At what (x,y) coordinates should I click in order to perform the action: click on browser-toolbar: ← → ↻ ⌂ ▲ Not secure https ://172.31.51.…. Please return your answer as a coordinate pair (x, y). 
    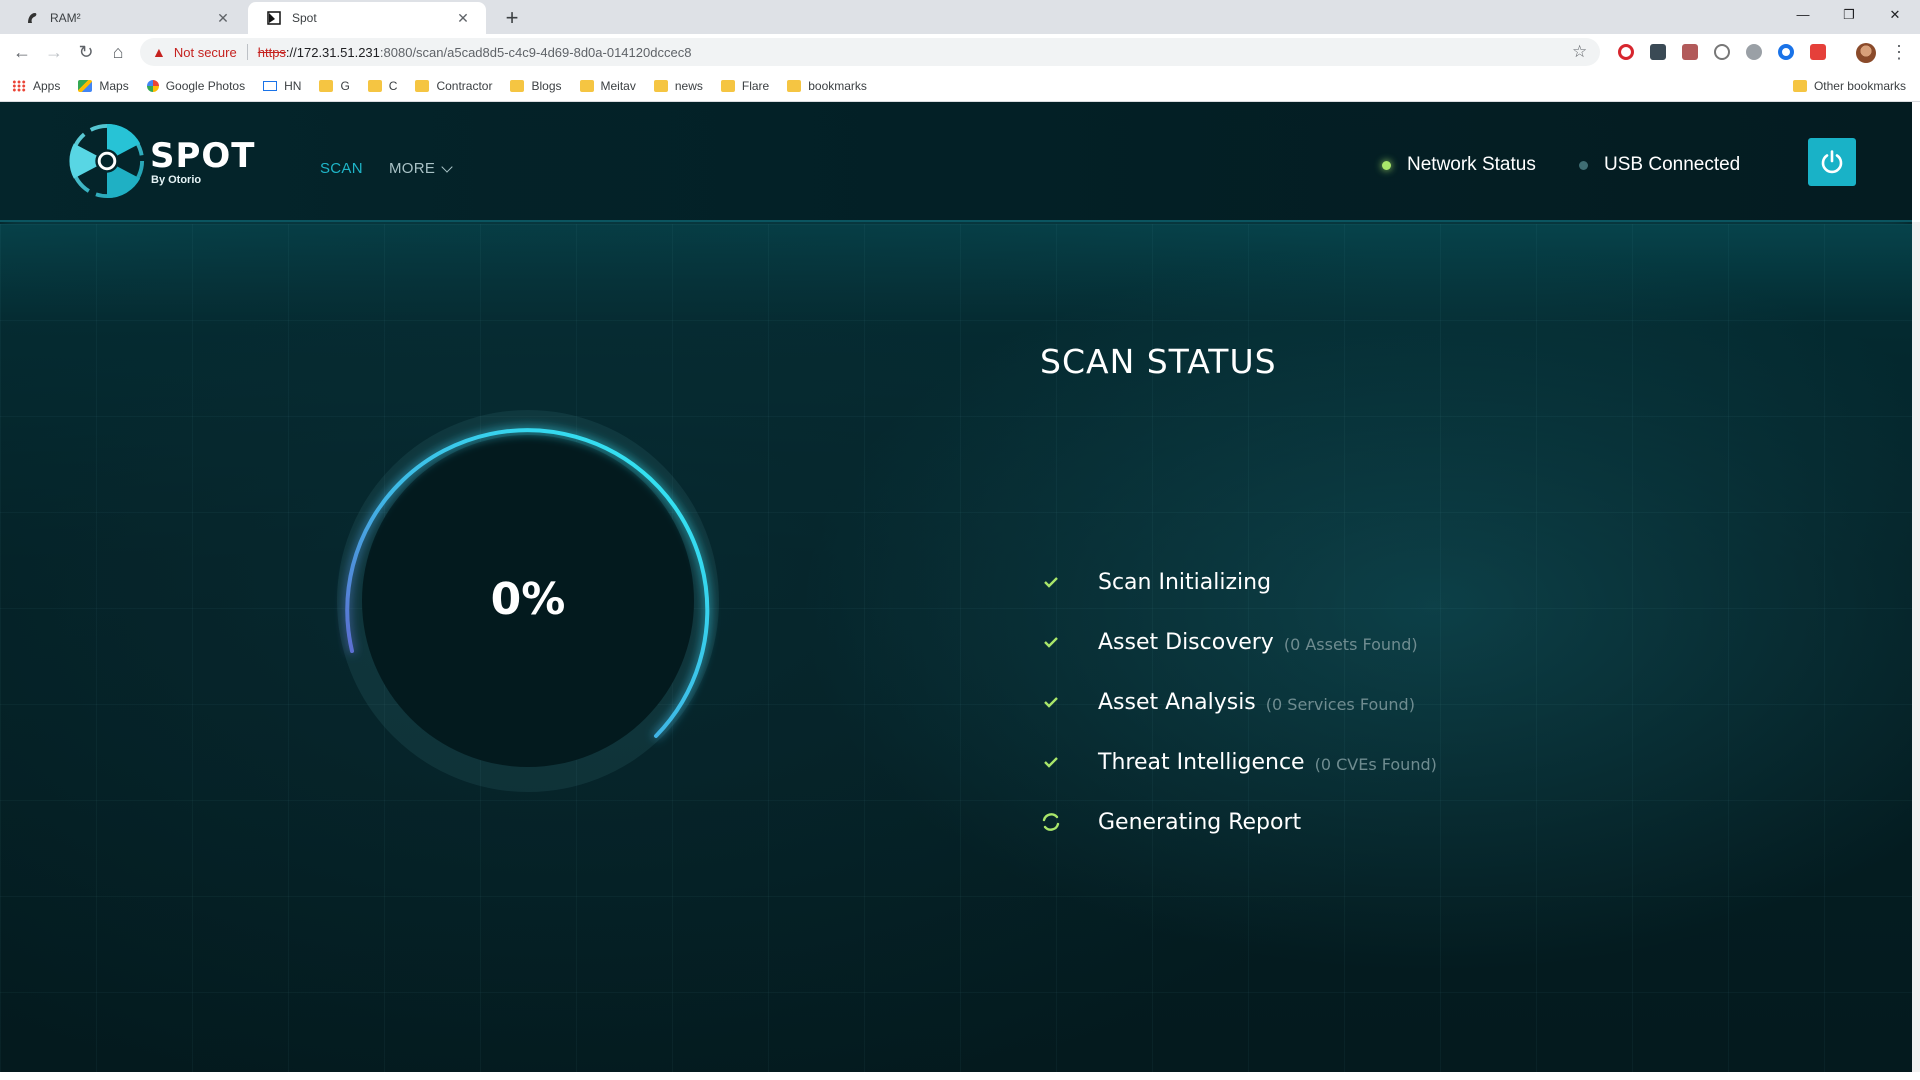
    Looking at the image, I should click on (960, 52).